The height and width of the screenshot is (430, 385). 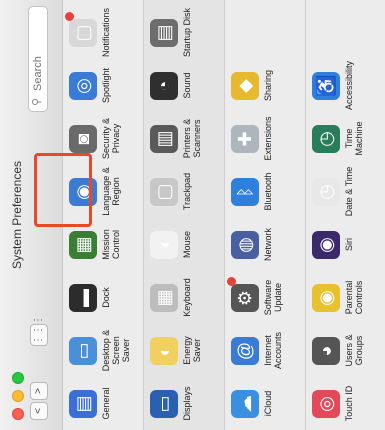 I want to click on internet-accounts-pane: @ Internet Accounts, so click(x=265, y=350).